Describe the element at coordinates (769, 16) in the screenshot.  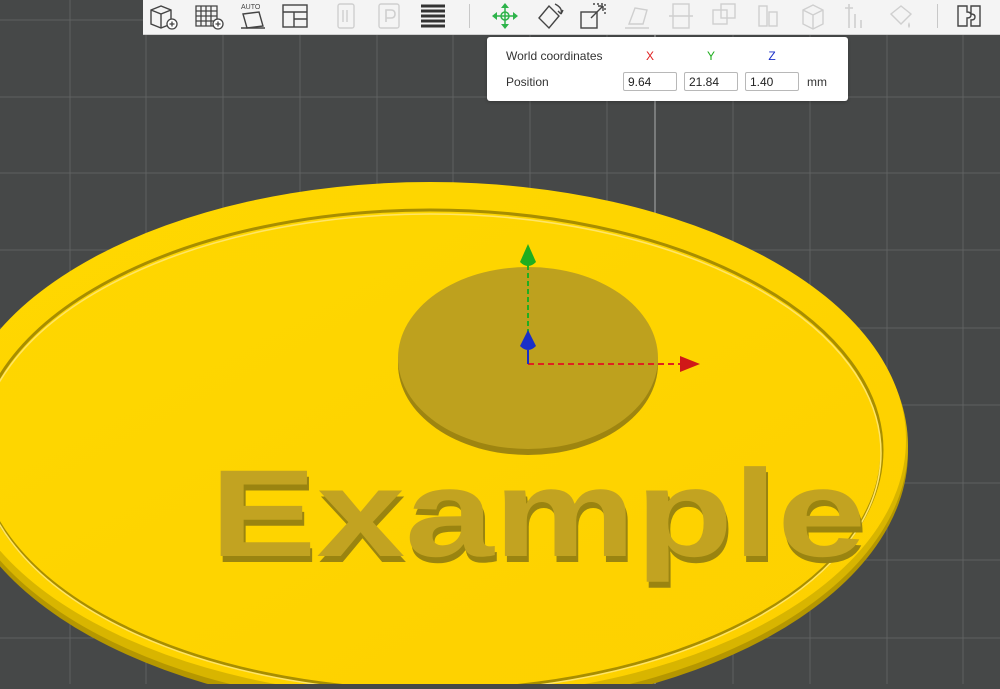
I see `support-paint-icon` at that location.